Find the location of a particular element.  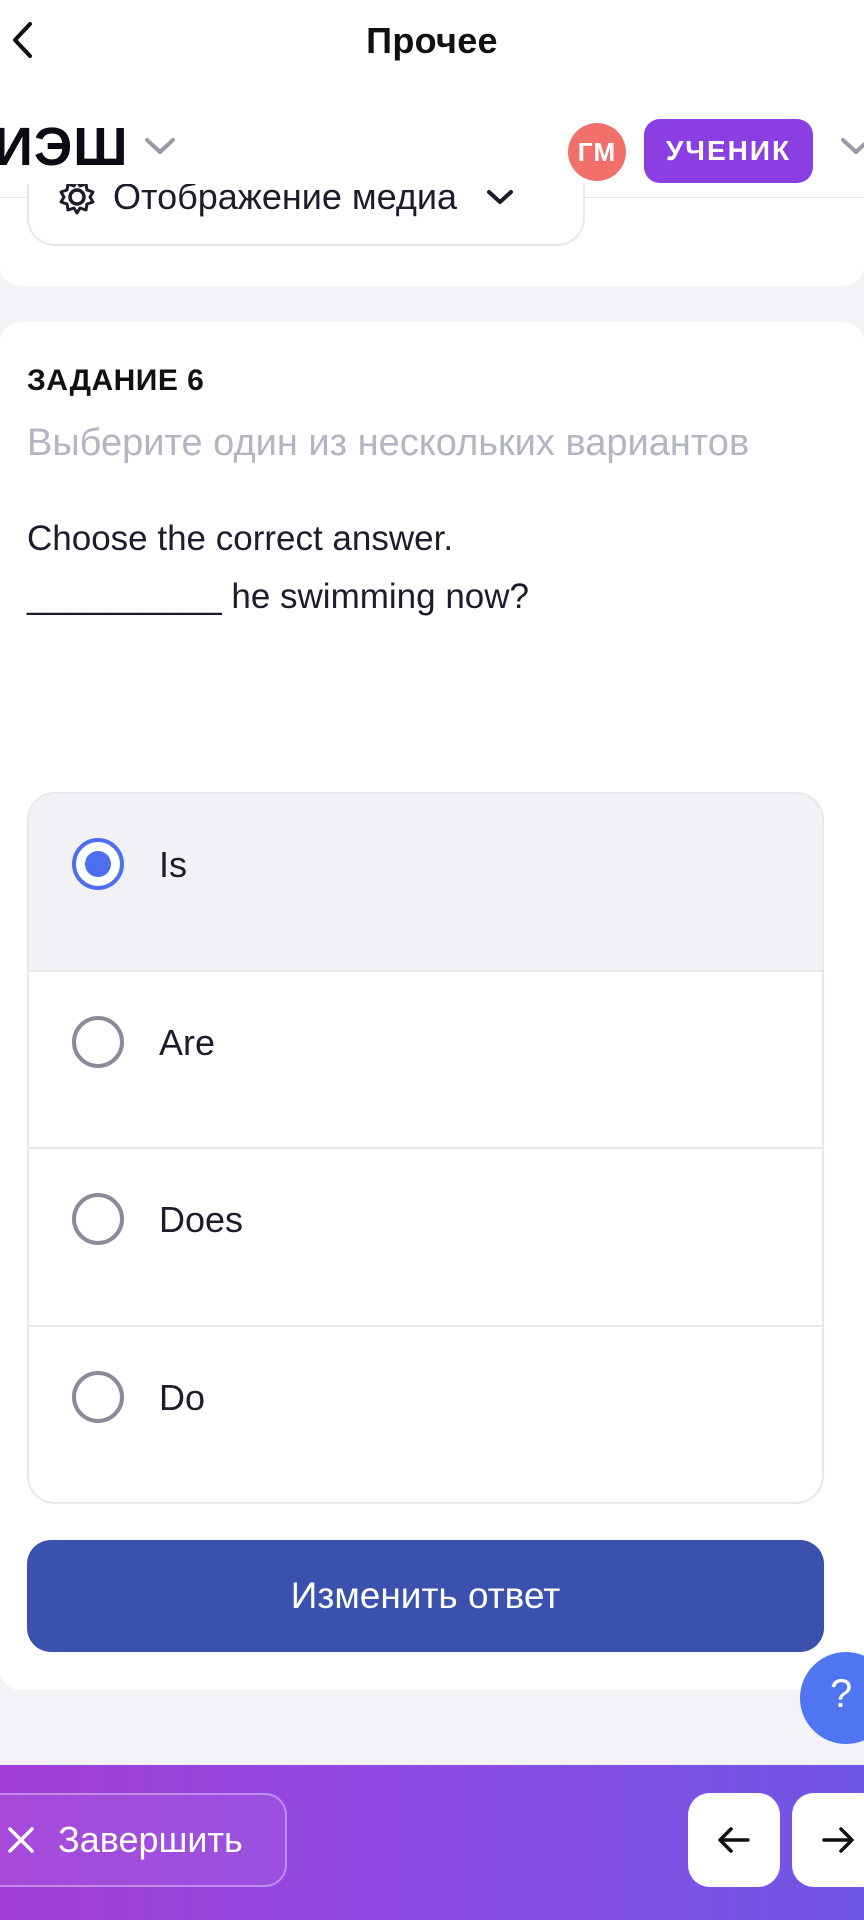

close-icon is located at coordinates (21, 1840).